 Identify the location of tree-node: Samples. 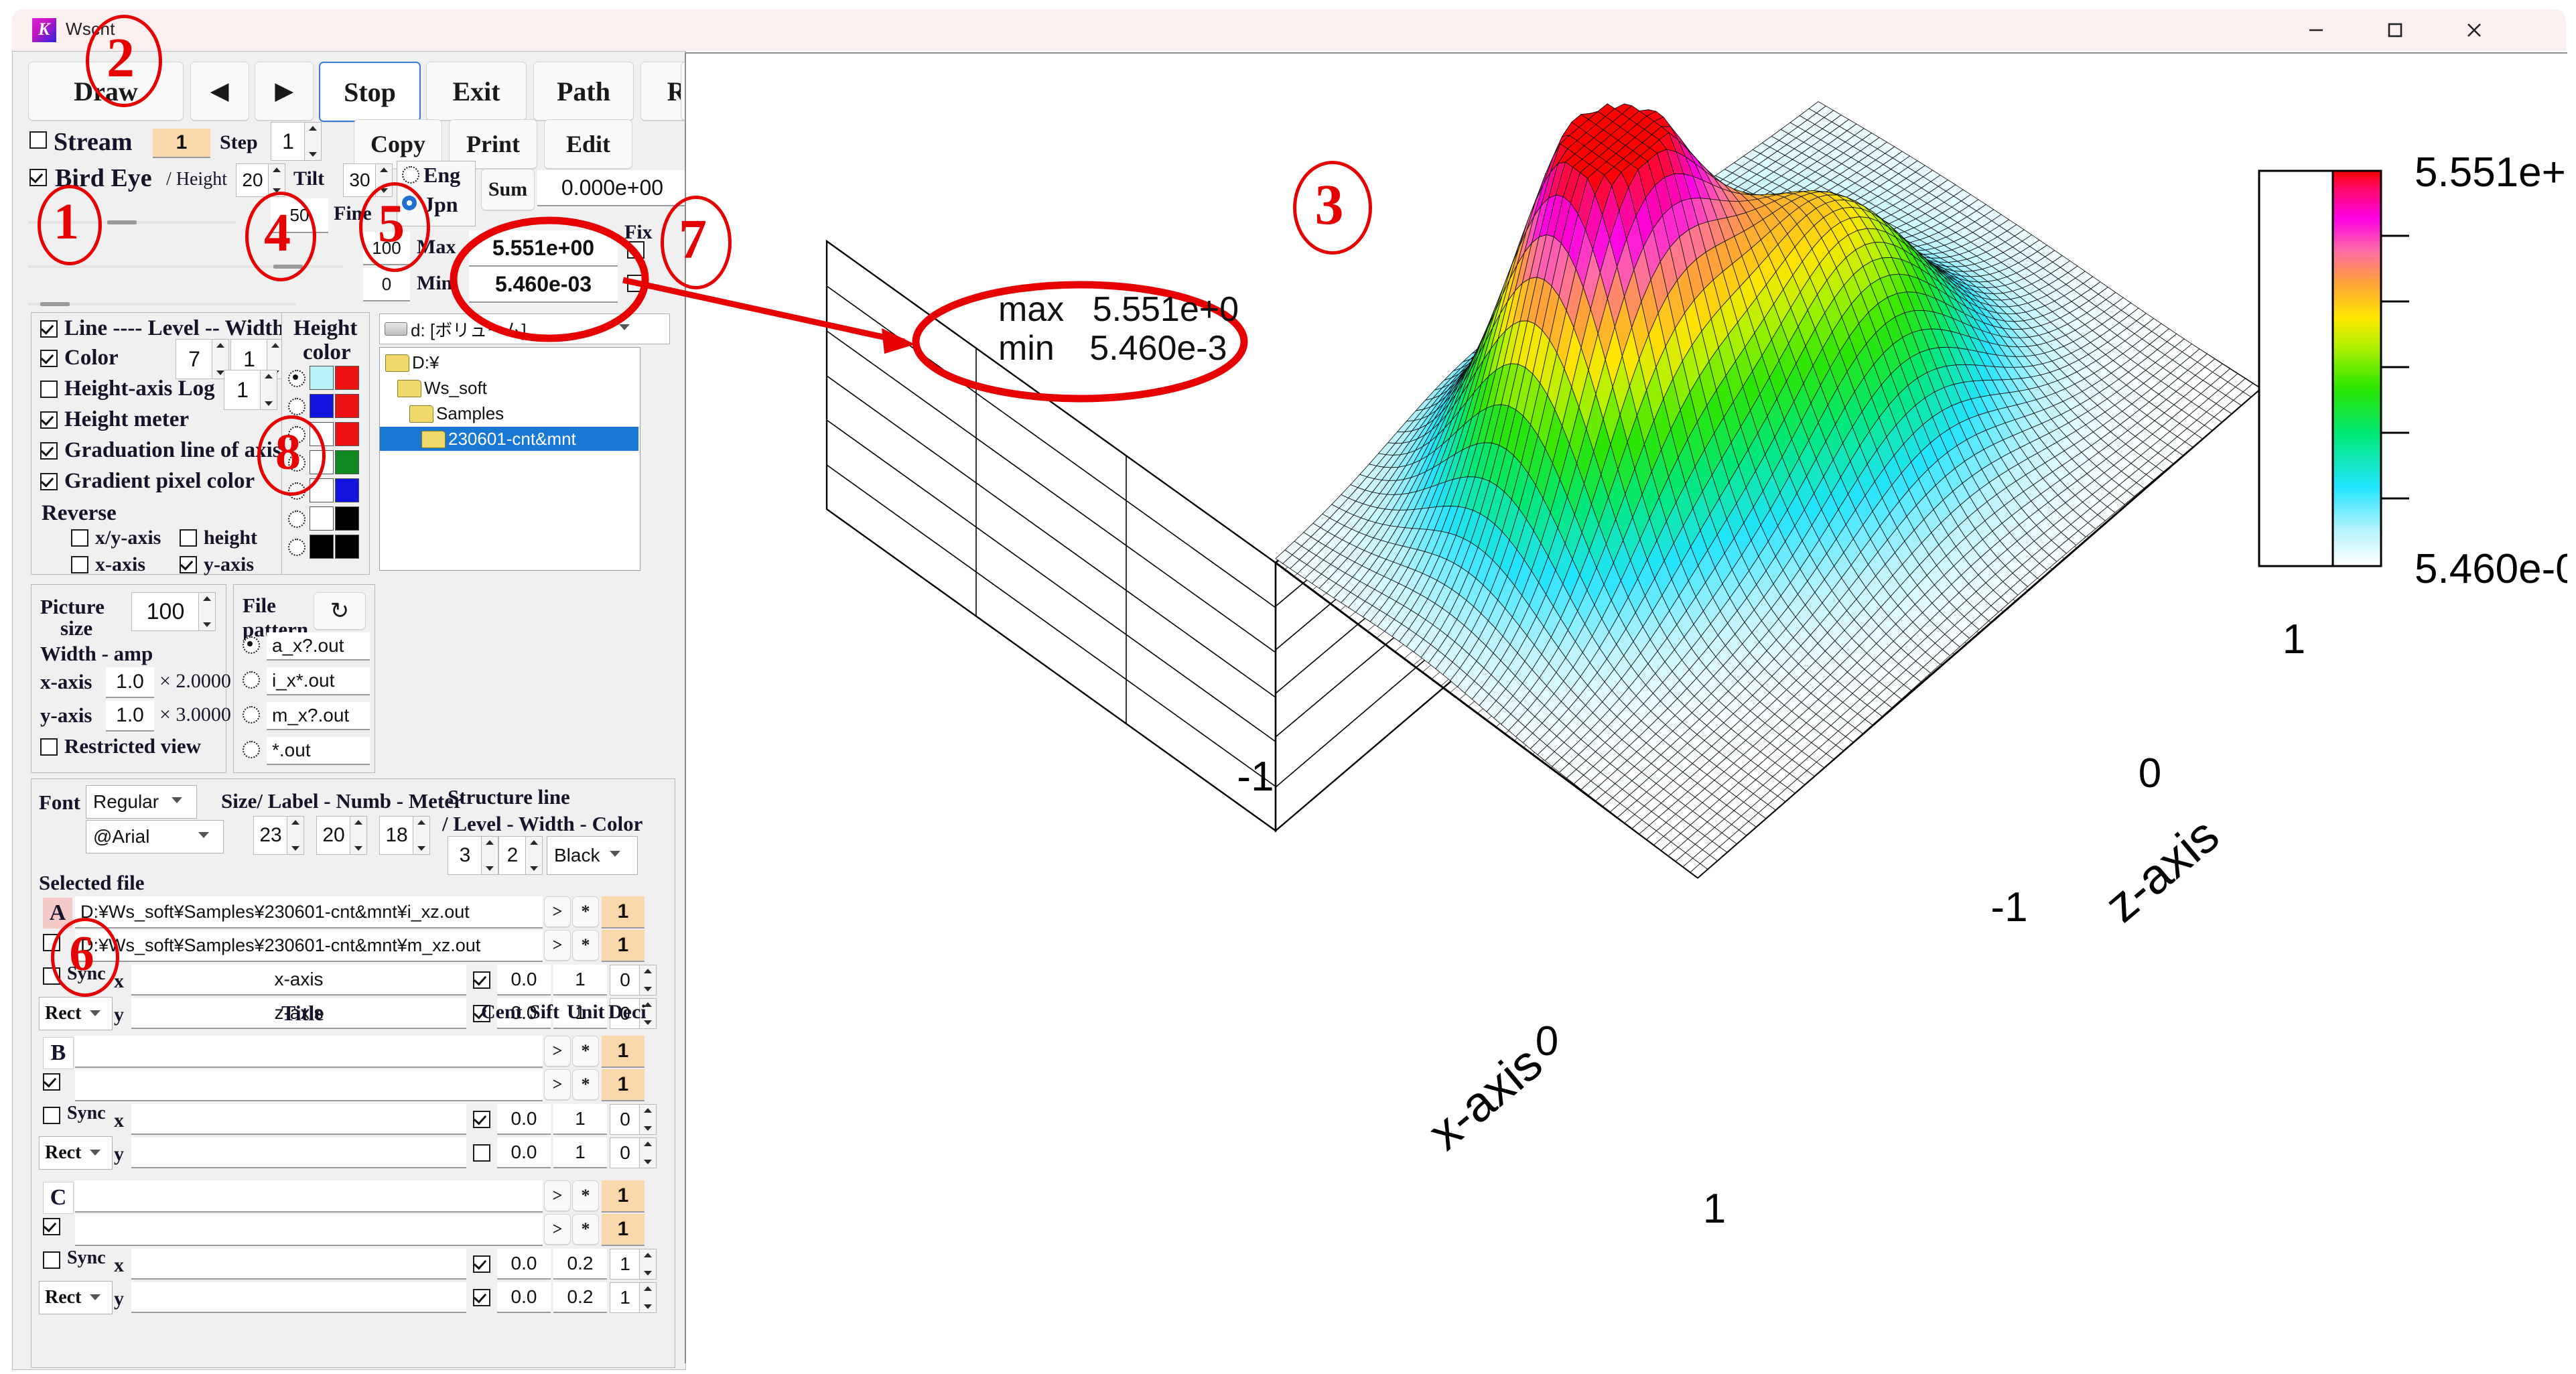
(509, 413).